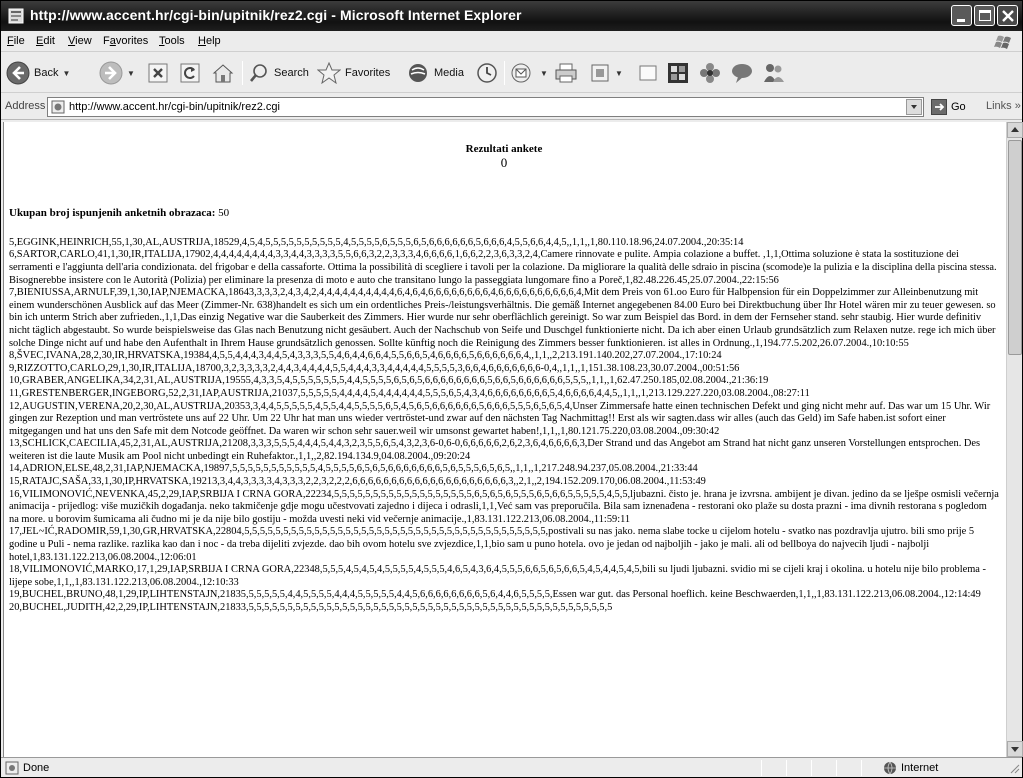 This screenshot has width=1023, height=778. I want to click on history-button, so click(487, 73).